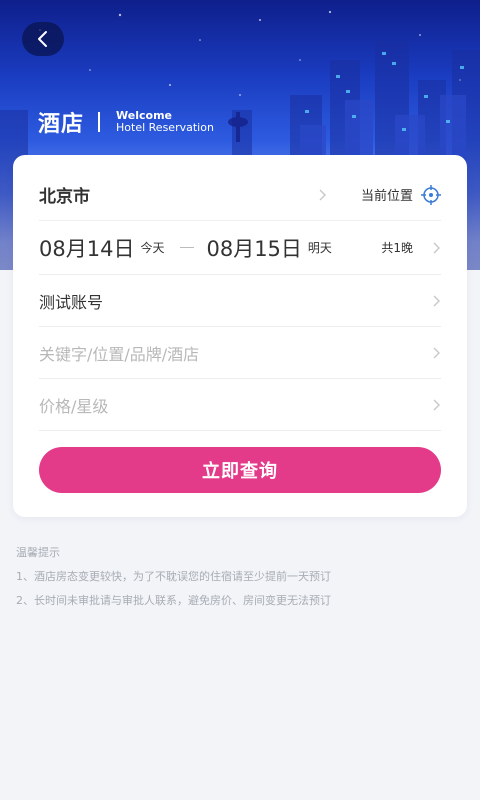 This screenshot has width=480, height=800. I want to click on keyword-row: 关键字/位置/品牌/酒店, so click(240, 353).